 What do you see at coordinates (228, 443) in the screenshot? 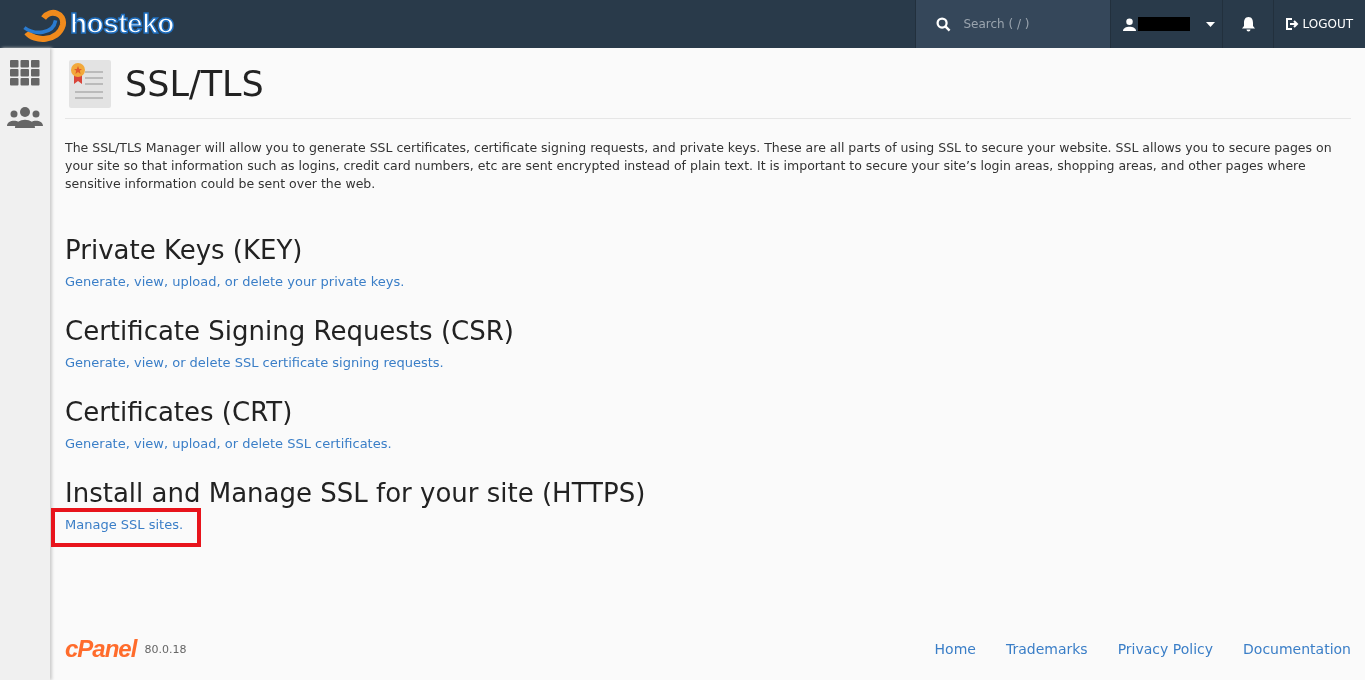
I see `section-link: Generate, view, upload, or delete SSL certificates.` at bounding box center [228, 443].